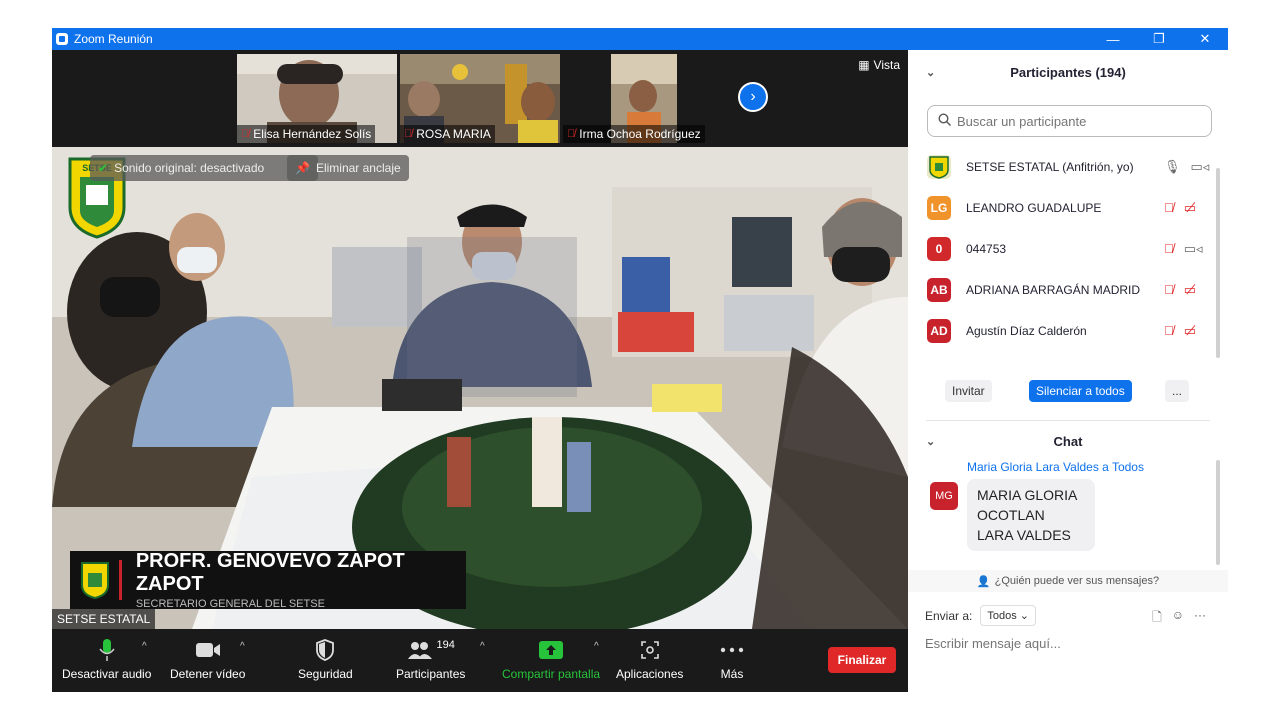 This screenshot has width=1280, height=720. I want to click on unpin-button: 📌 Eliminar anclaje, so click(348, 168).